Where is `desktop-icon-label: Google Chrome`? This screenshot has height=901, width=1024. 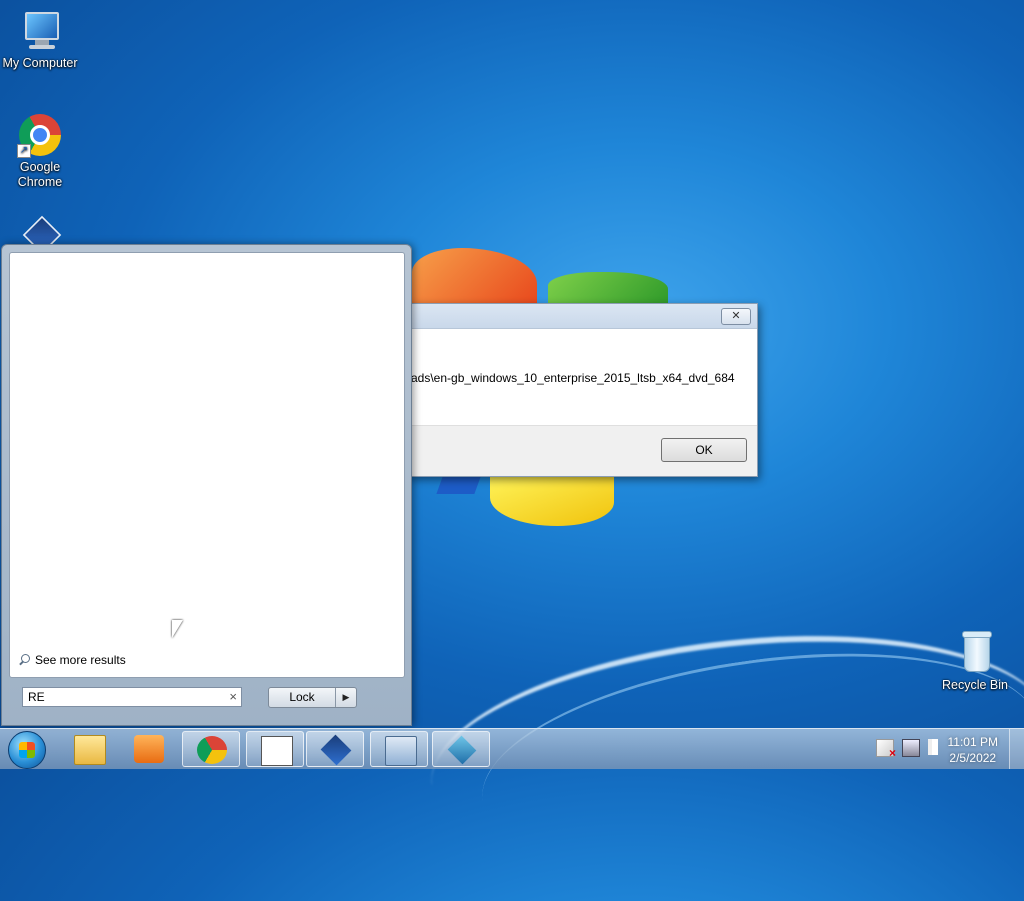
desktop-icon-label: Google Chrome is located at coordinates (40, 174).